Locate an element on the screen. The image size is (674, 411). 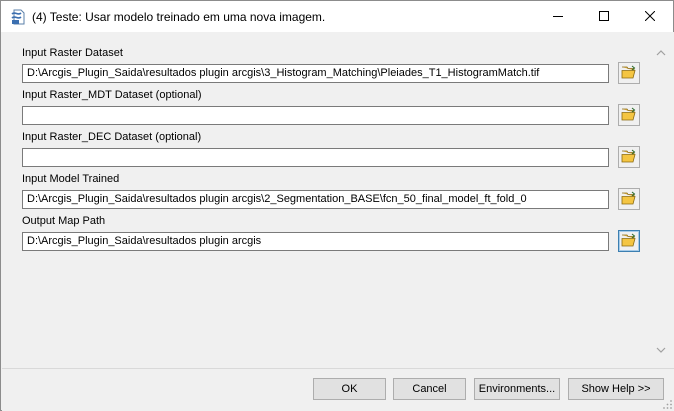
python-script-icon is located at coordinates (18, 17).